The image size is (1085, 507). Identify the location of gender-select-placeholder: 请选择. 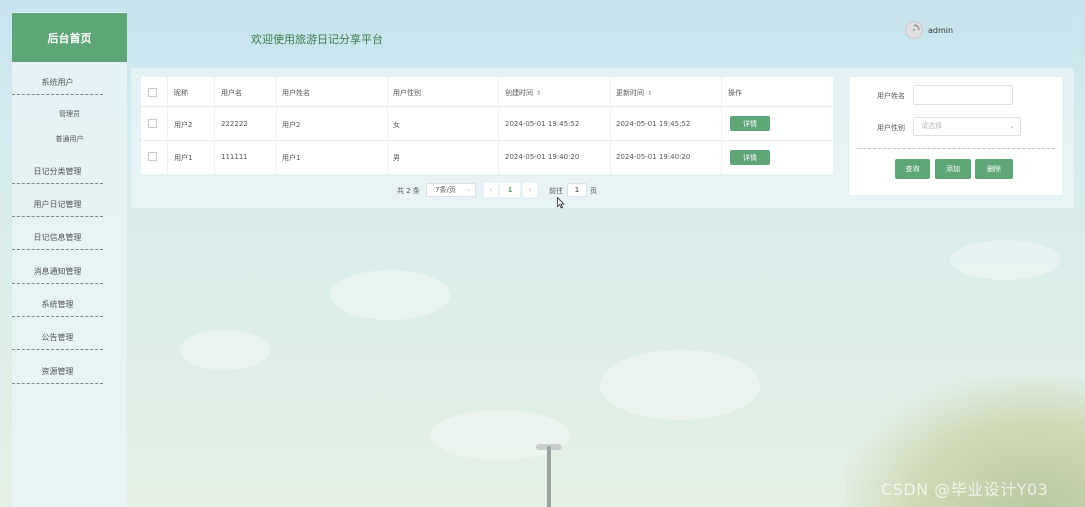
(931, 126).